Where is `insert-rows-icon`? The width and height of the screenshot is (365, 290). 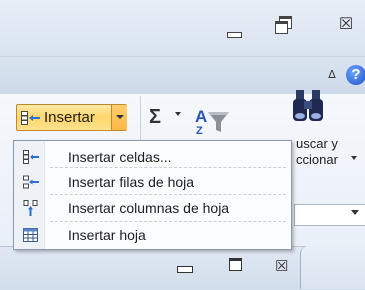 insert-rows-icon is located at coordinates (31, 182).